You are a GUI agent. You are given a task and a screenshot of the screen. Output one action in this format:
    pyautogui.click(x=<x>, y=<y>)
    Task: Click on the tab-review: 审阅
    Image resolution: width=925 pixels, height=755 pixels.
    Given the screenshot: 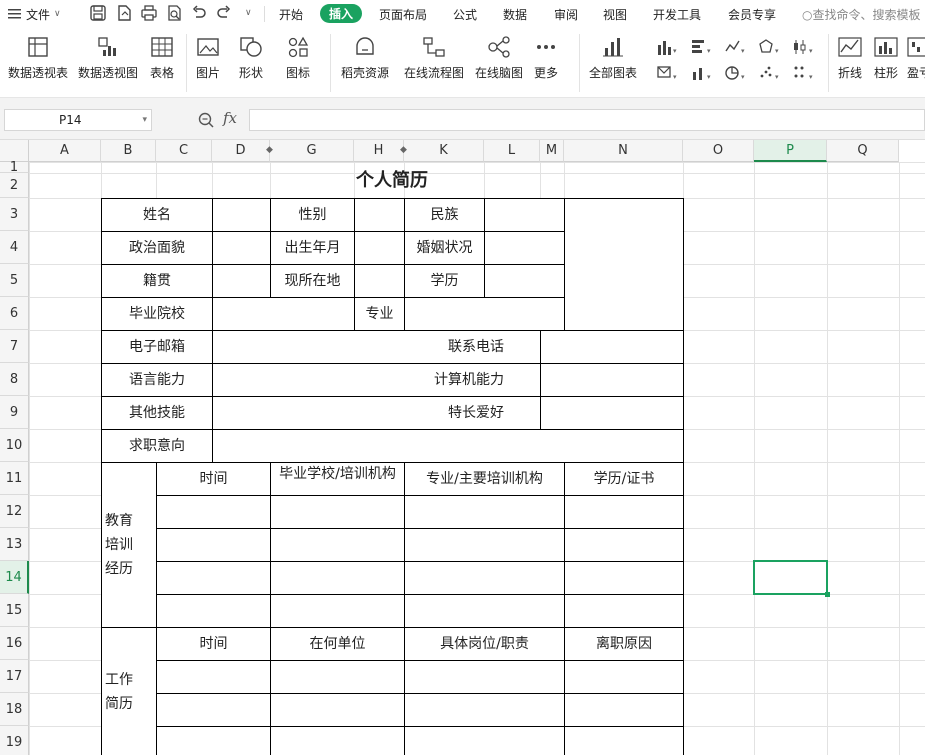 What is the action you would take?
    pyautogui.click(x=566, y=14)
    